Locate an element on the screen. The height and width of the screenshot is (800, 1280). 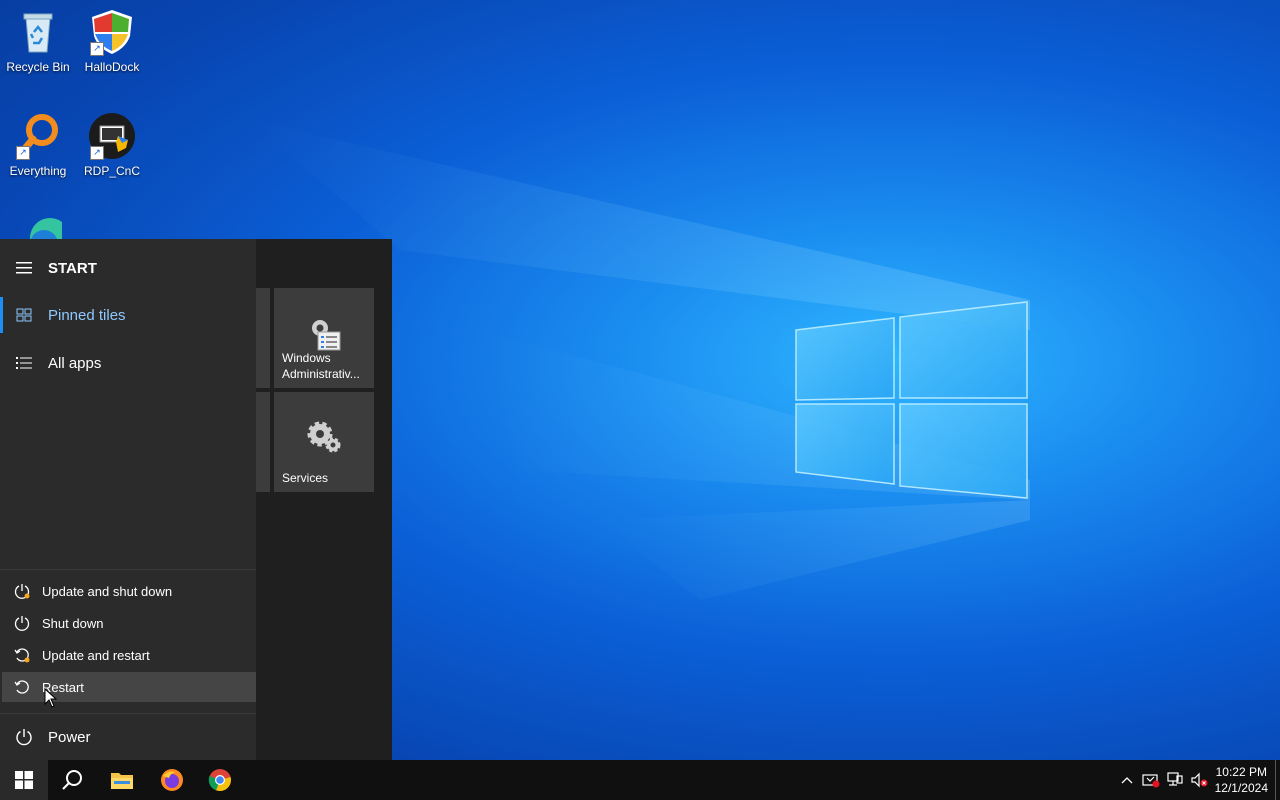
volume-muted-icon is located at coordinates (1199, 780).